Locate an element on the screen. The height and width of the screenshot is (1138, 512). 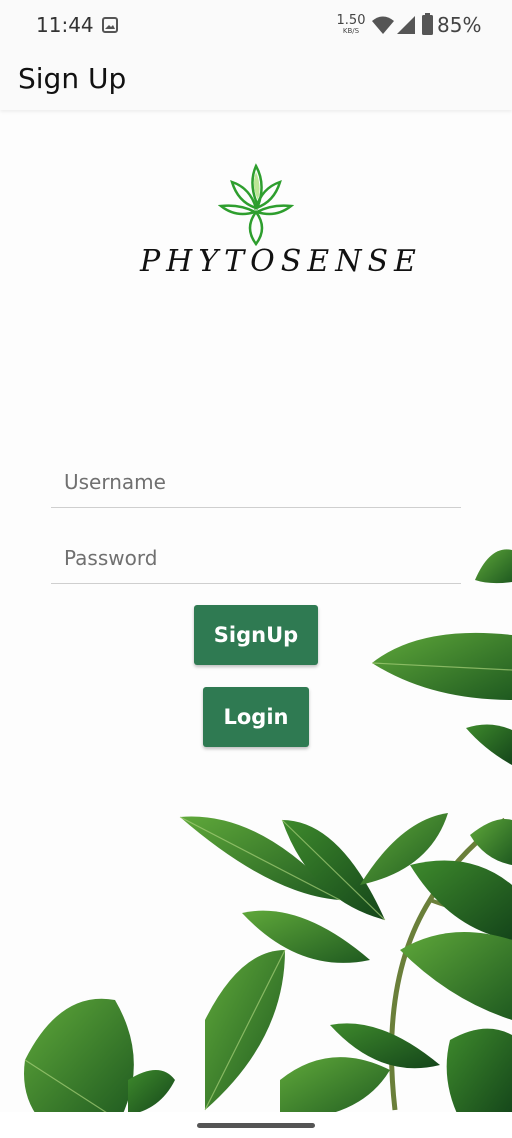
login-button: Login is located at coordinates (256, 717).